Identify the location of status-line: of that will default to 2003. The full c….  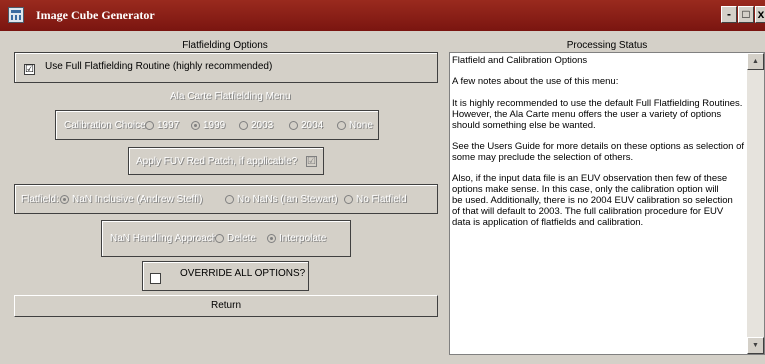
(588, 211).